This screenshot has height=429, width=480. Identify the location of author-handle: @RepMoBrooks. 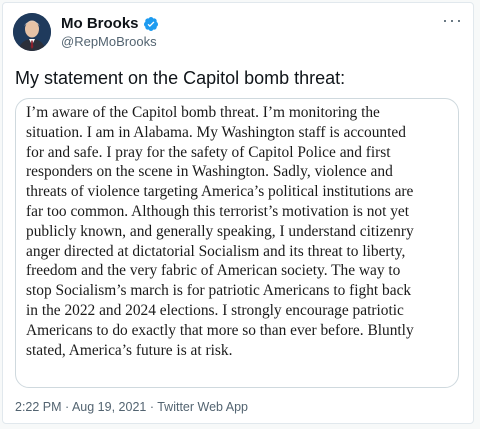
(110, 41).